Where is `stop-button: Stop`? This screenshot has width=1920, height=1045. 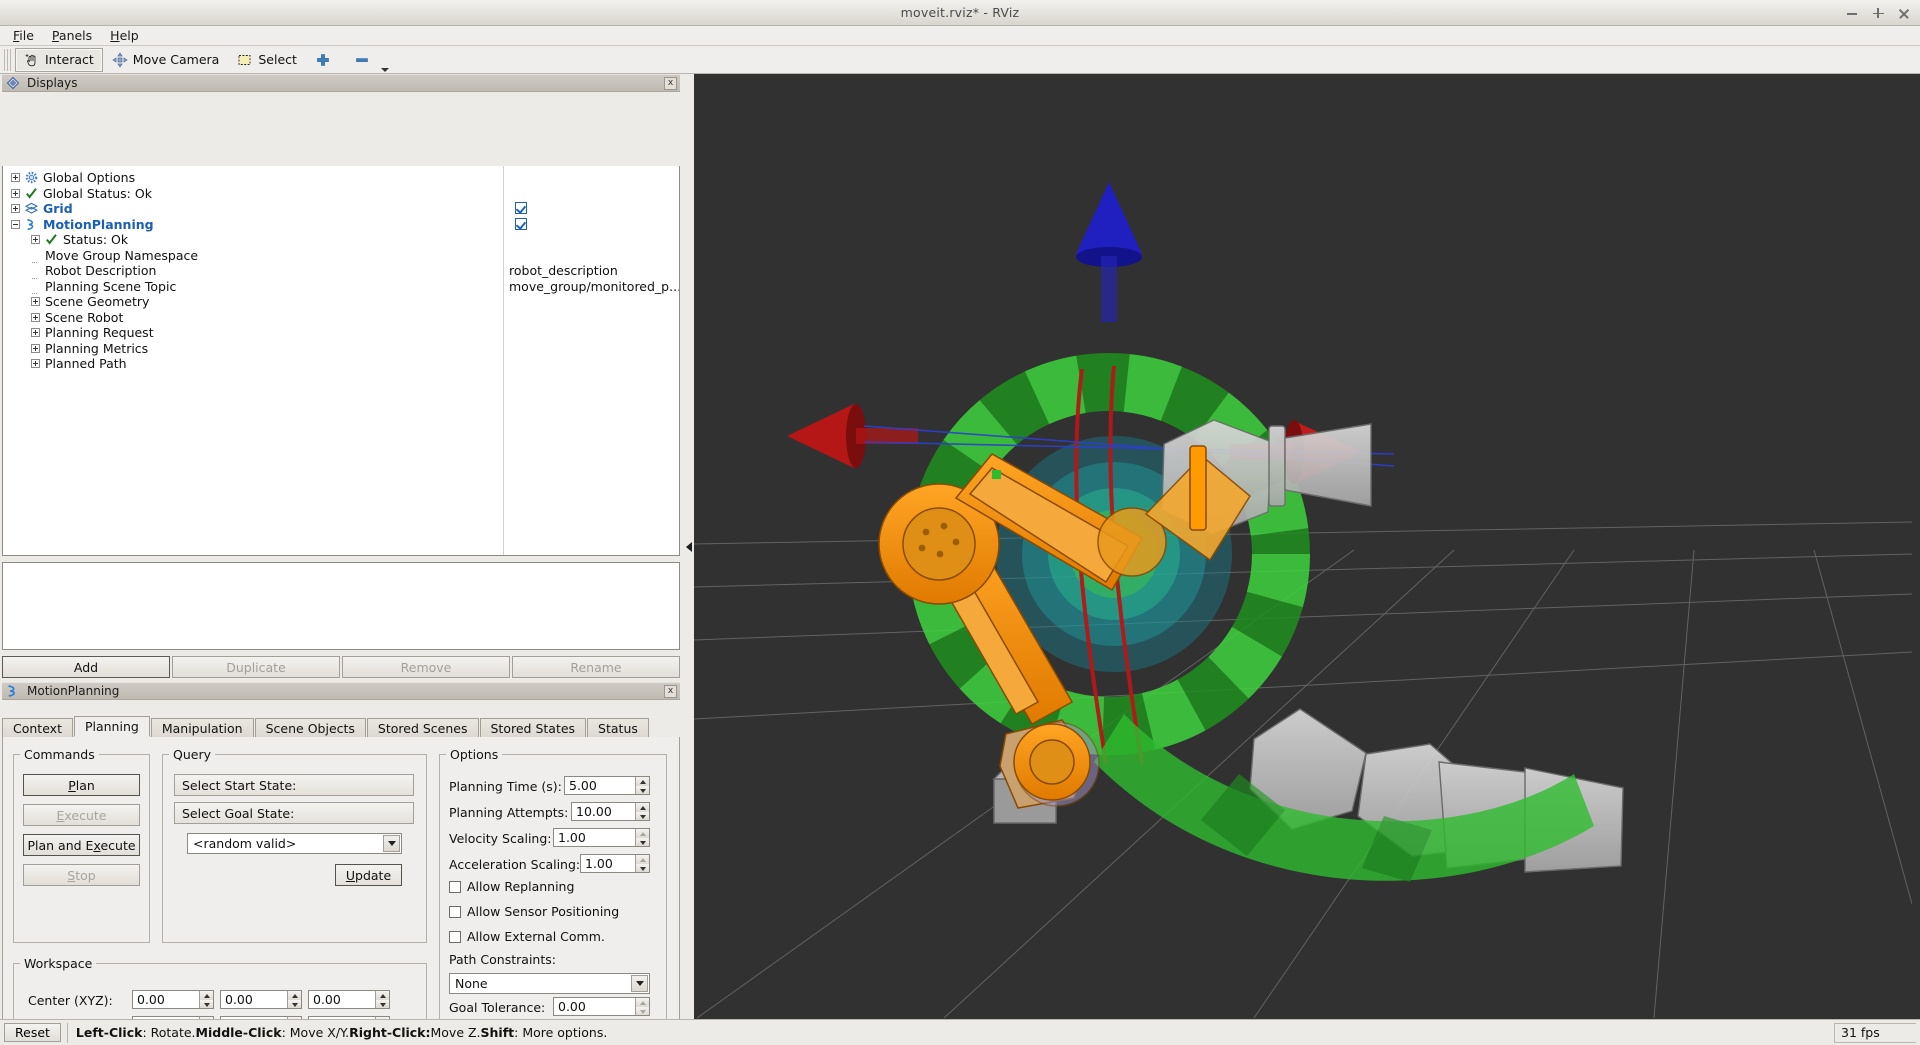 stop-button: Stop is located at coordinates (81, 875).